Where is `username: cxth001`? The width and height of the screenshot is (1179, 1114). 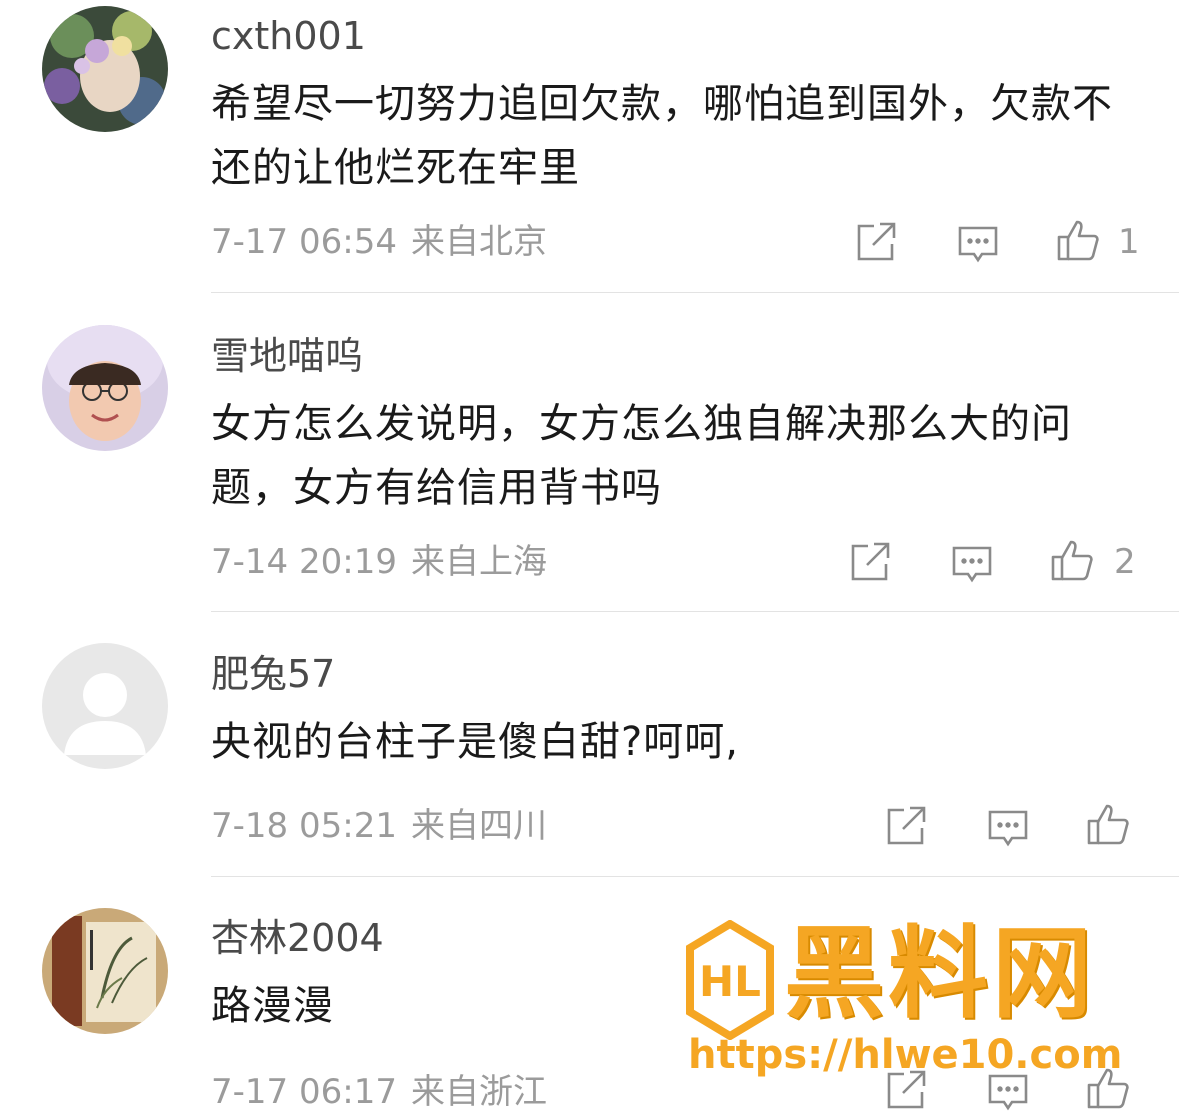
username: cxth001 is located at coordinates (288, 36).